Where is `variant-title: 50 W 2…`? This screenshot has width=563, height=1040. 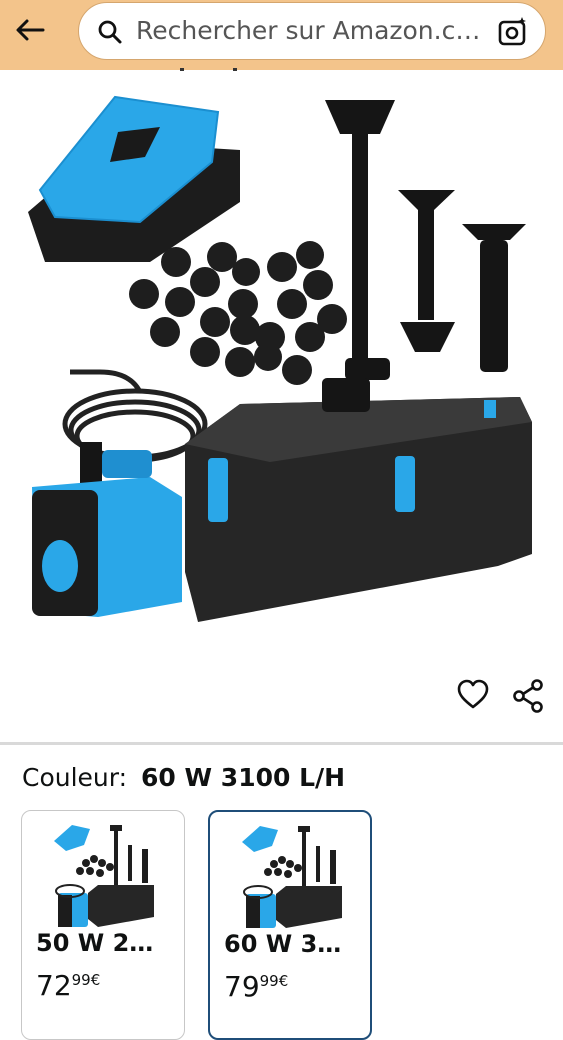 variant-title: 50 W 2… is located at coordinates (95, 943).